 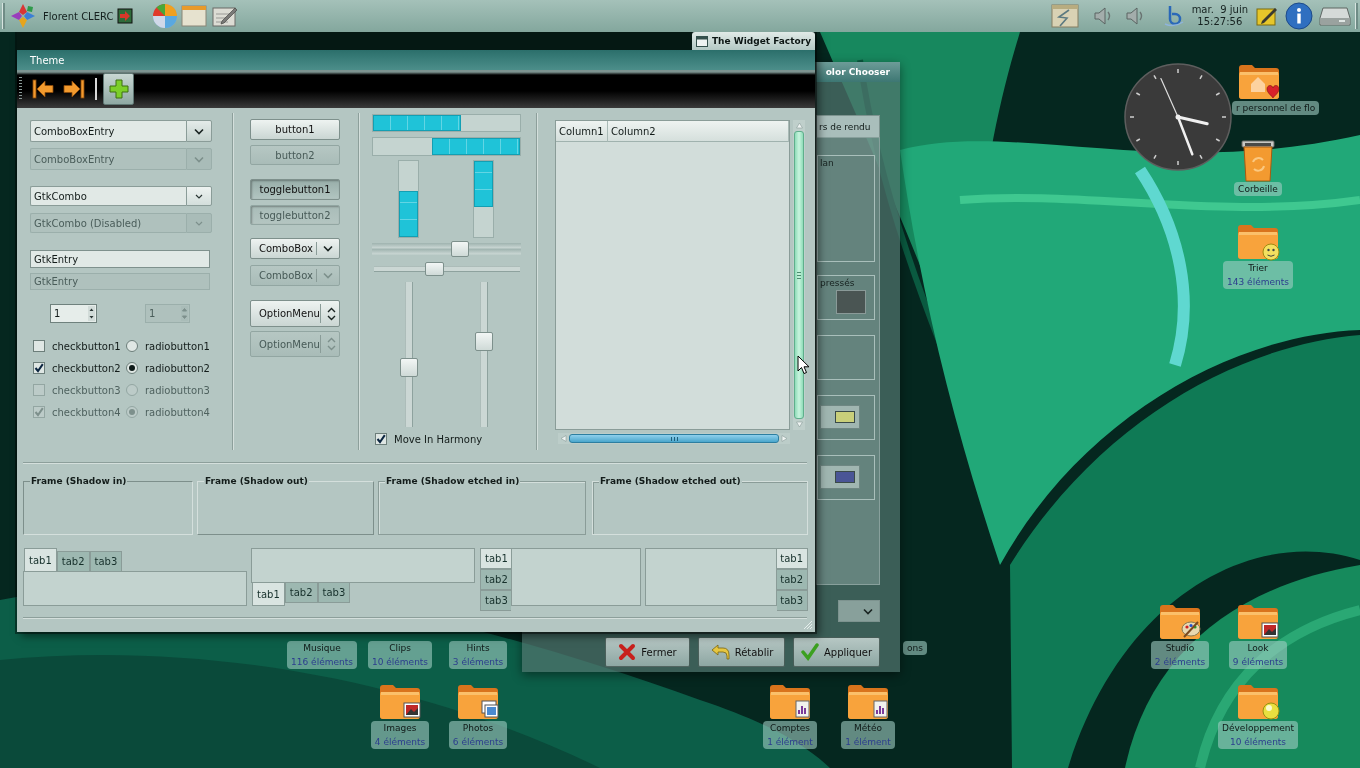 I want to click on icon-label: Photos, so click(x=478, y=728).